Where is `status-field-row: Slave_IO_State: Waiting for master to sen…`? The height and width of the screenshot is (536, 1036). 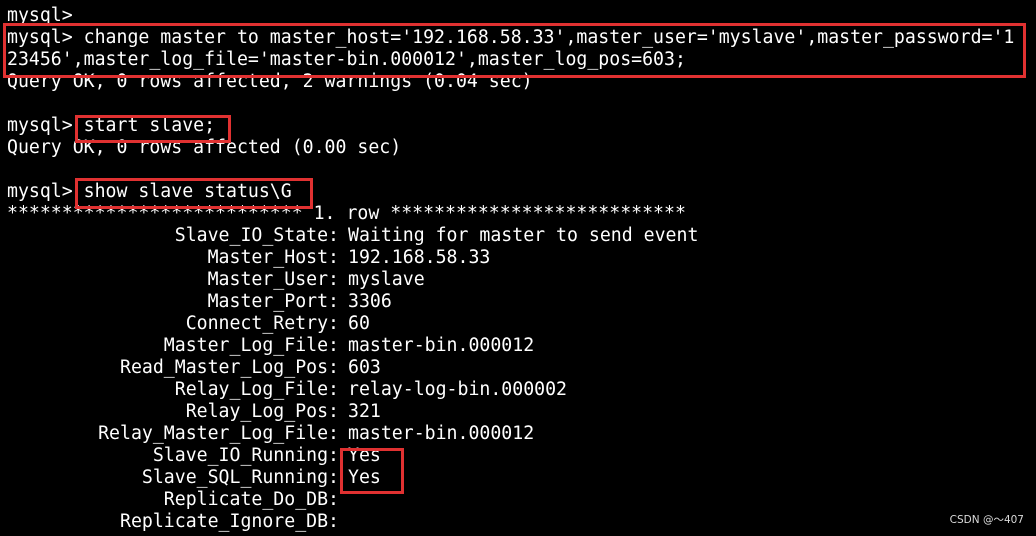 status-field-row: Slave_IO_State: Waiting for master to sen… is located at coordinates (518, 236).